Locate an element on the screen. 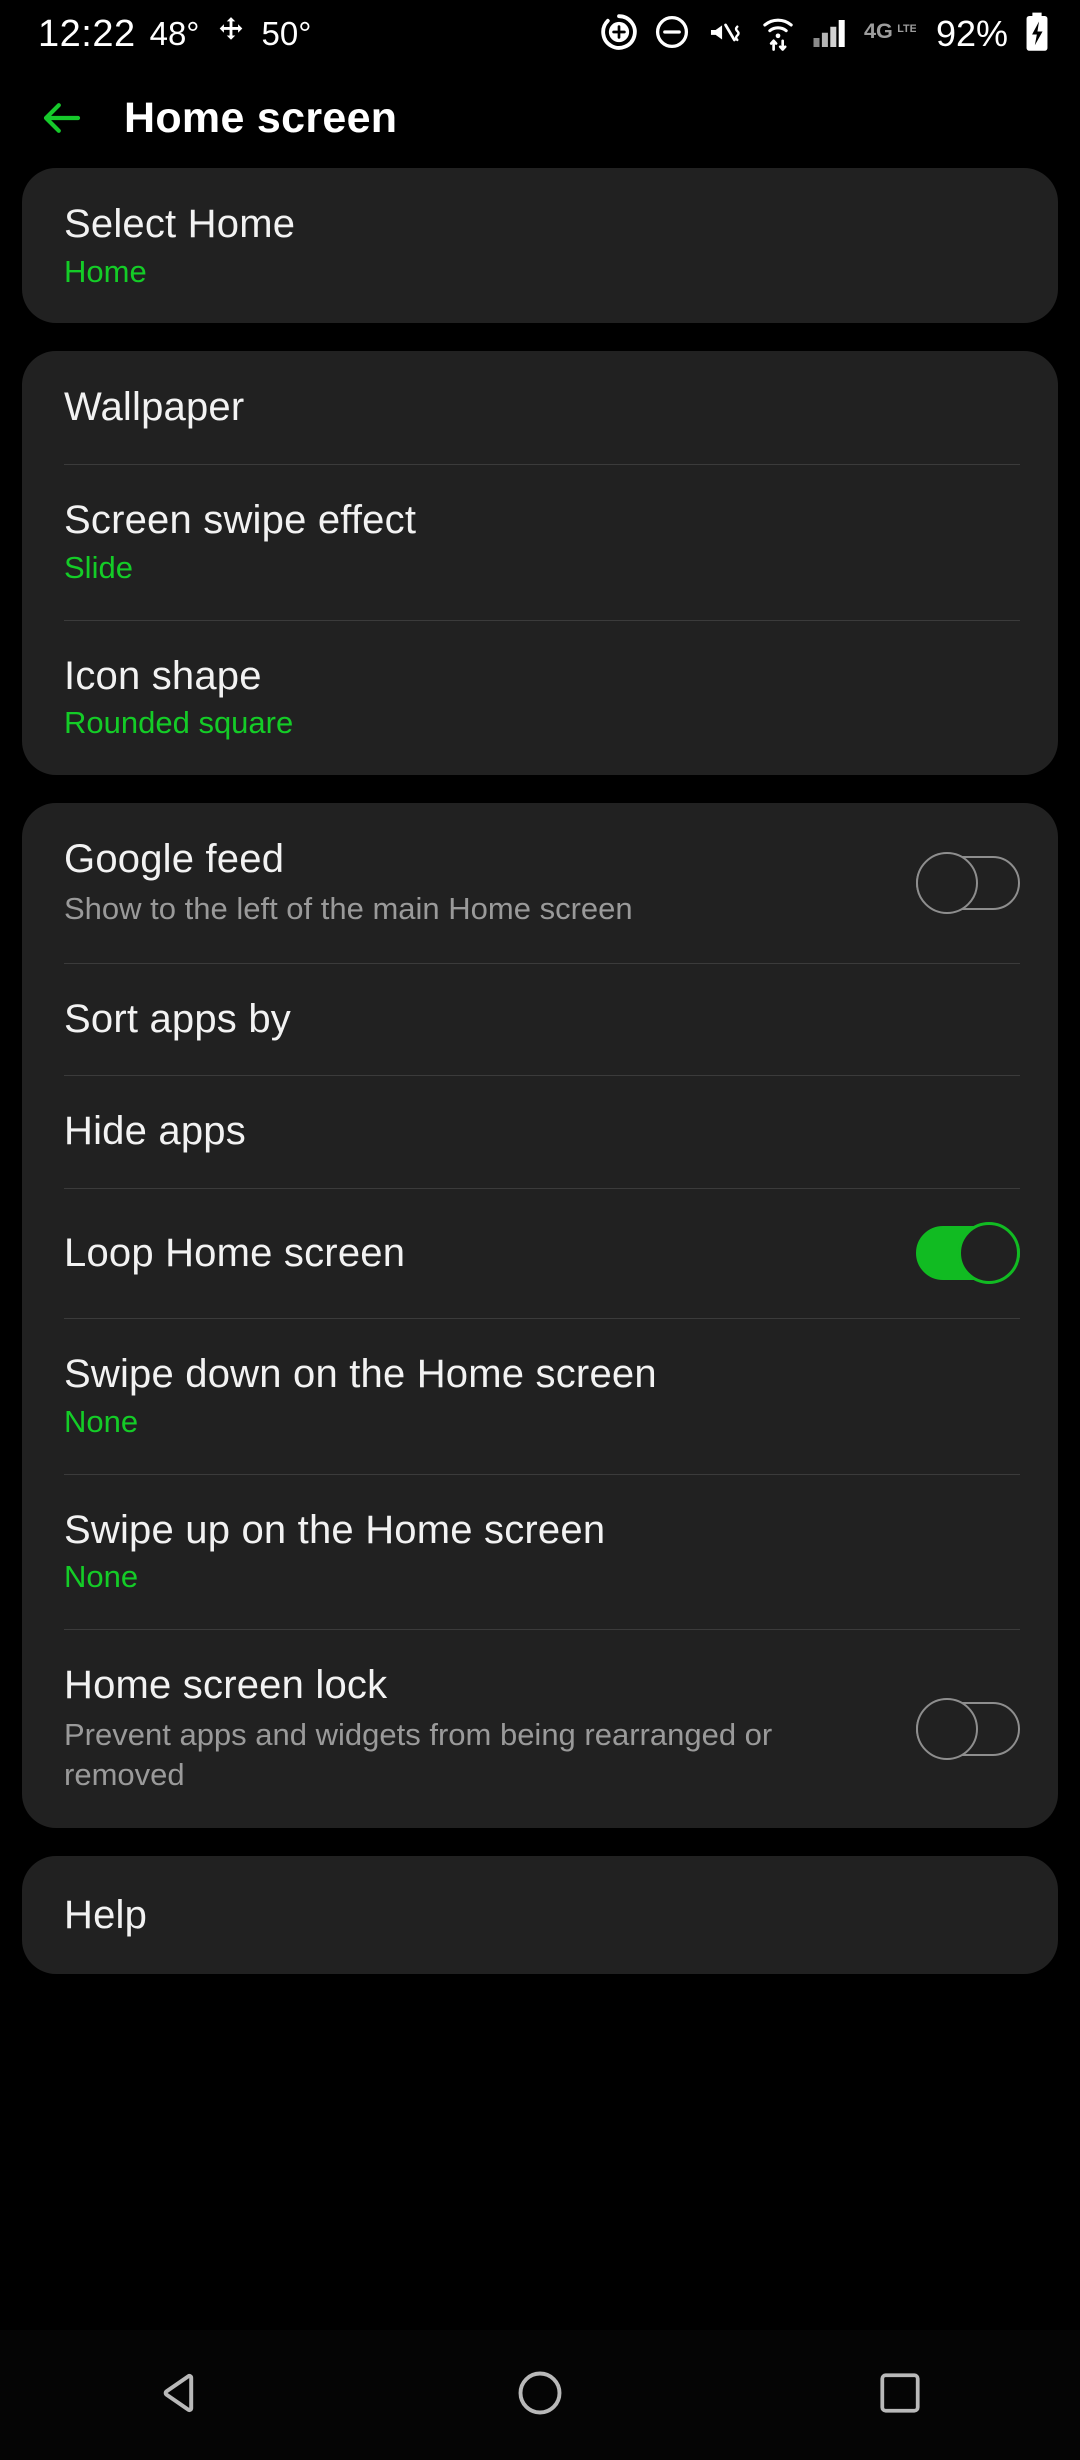 This screenshot has height=2460, width=1080. card-help: Help is located at coordinates (540, 1915).